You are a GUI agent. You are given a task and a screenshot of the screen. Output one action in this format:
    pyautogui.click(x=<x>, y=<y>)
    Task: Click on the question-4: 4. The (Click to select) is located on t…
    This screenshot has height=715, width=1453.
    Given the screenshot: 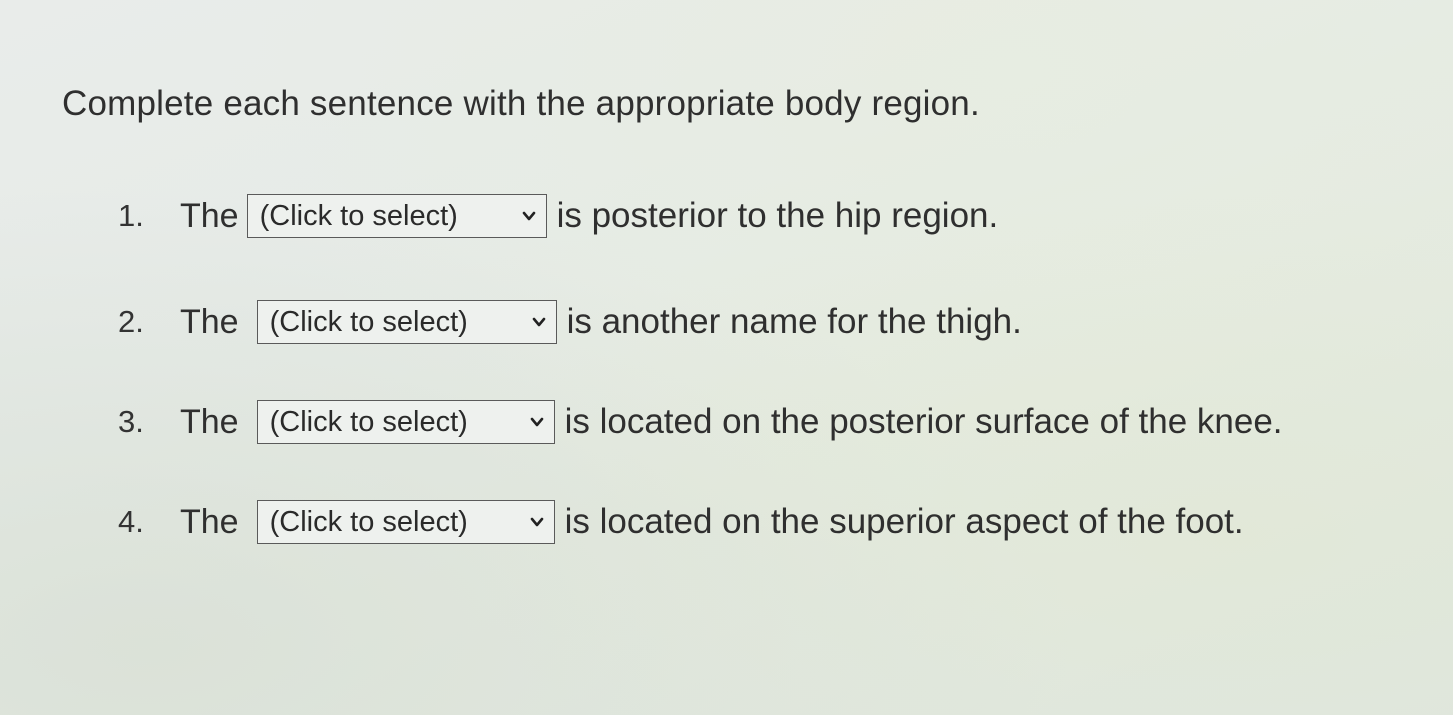 What is the action you would take?
    pyautogui.click(x=681, y=522)
    